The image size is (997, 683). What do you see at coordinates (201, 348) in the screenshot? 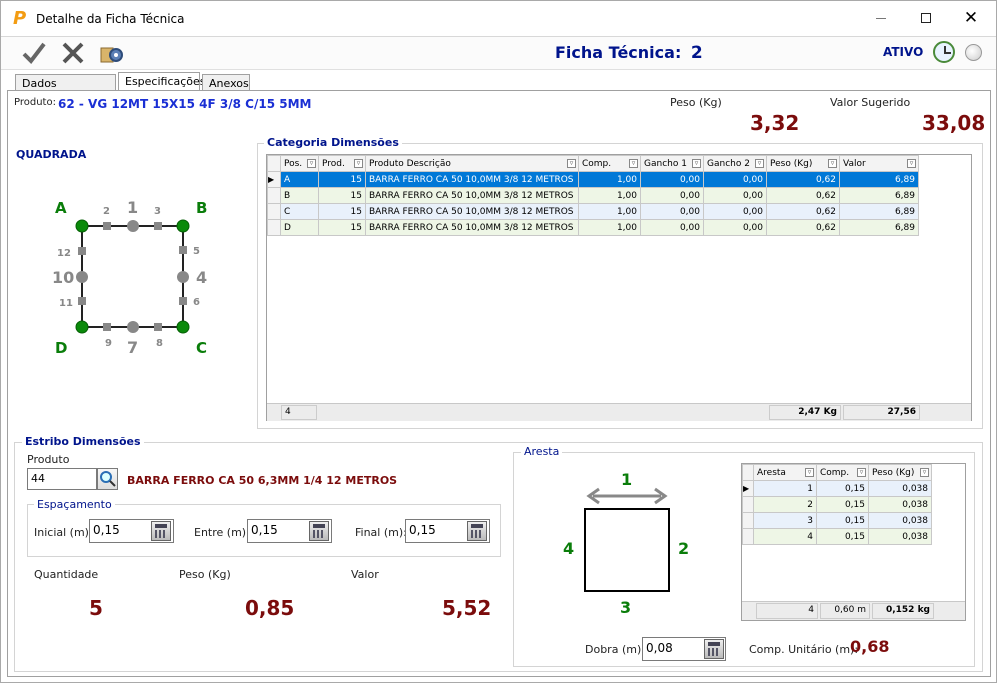
I see `corner-label-c: C` at bounding box center [201, 348].